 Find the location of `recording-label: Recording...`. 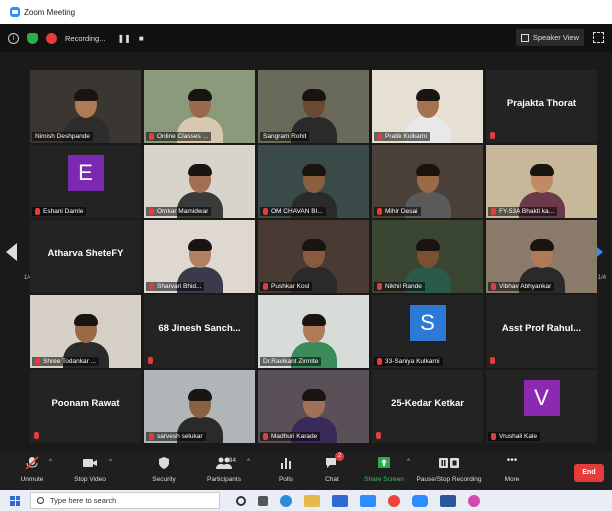

recording-label: Recording... is located at coordinates (85, 38).